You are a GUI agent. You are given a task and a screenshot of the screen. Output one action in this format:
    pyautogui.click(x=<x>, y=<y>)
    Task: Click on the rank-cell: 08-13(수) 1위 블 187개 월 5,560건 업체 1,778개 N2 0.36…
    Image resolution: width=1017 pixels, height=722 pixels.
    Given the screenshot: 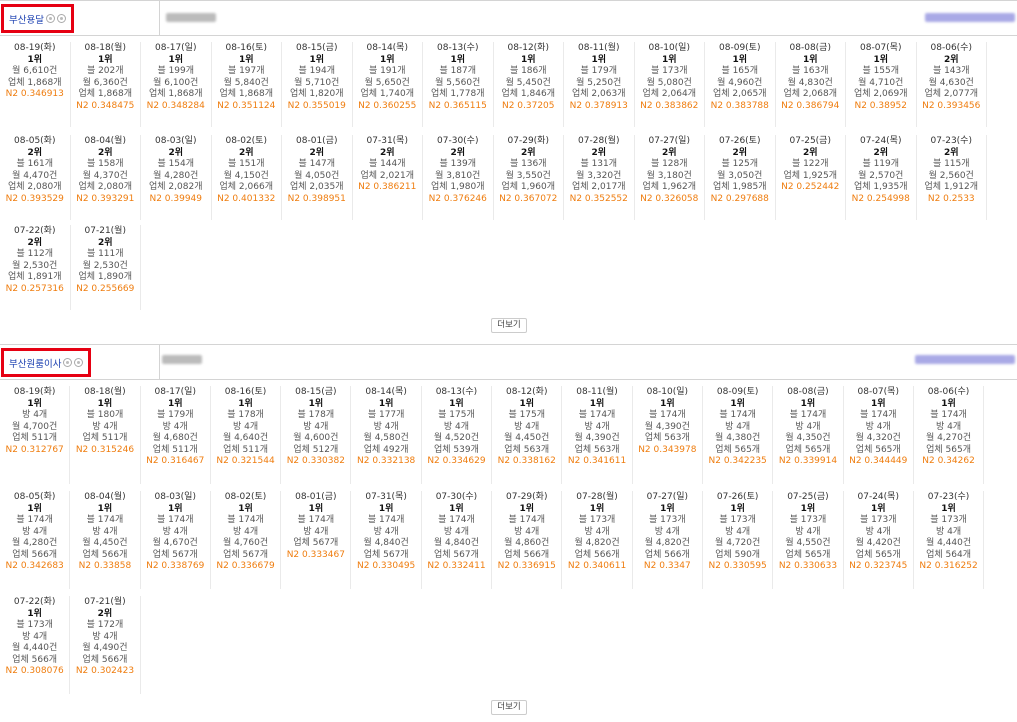 What is the action you would take?
    pyautogui.click(x=458, y=84)
    